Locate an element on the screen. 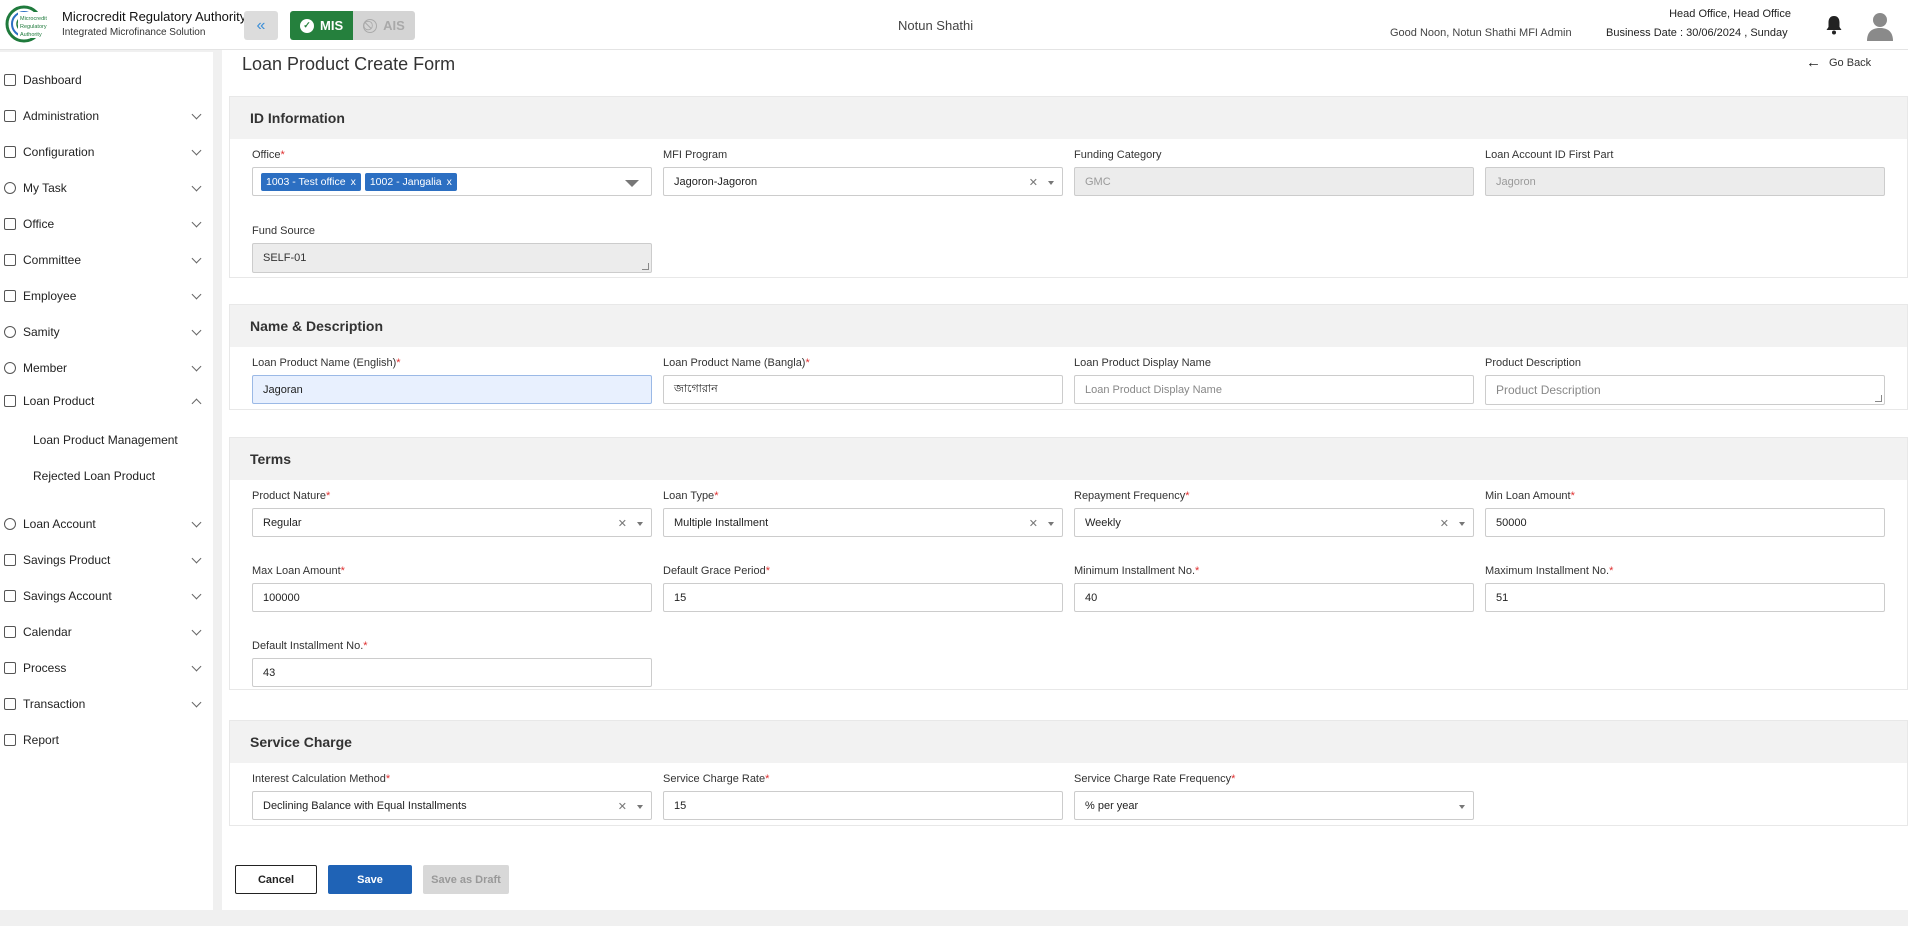 This screenshot has height=926, width=1908. office-multiselect: 1003 - Test office x 1002 - Jangalia x is located at coordinates (452, 181).